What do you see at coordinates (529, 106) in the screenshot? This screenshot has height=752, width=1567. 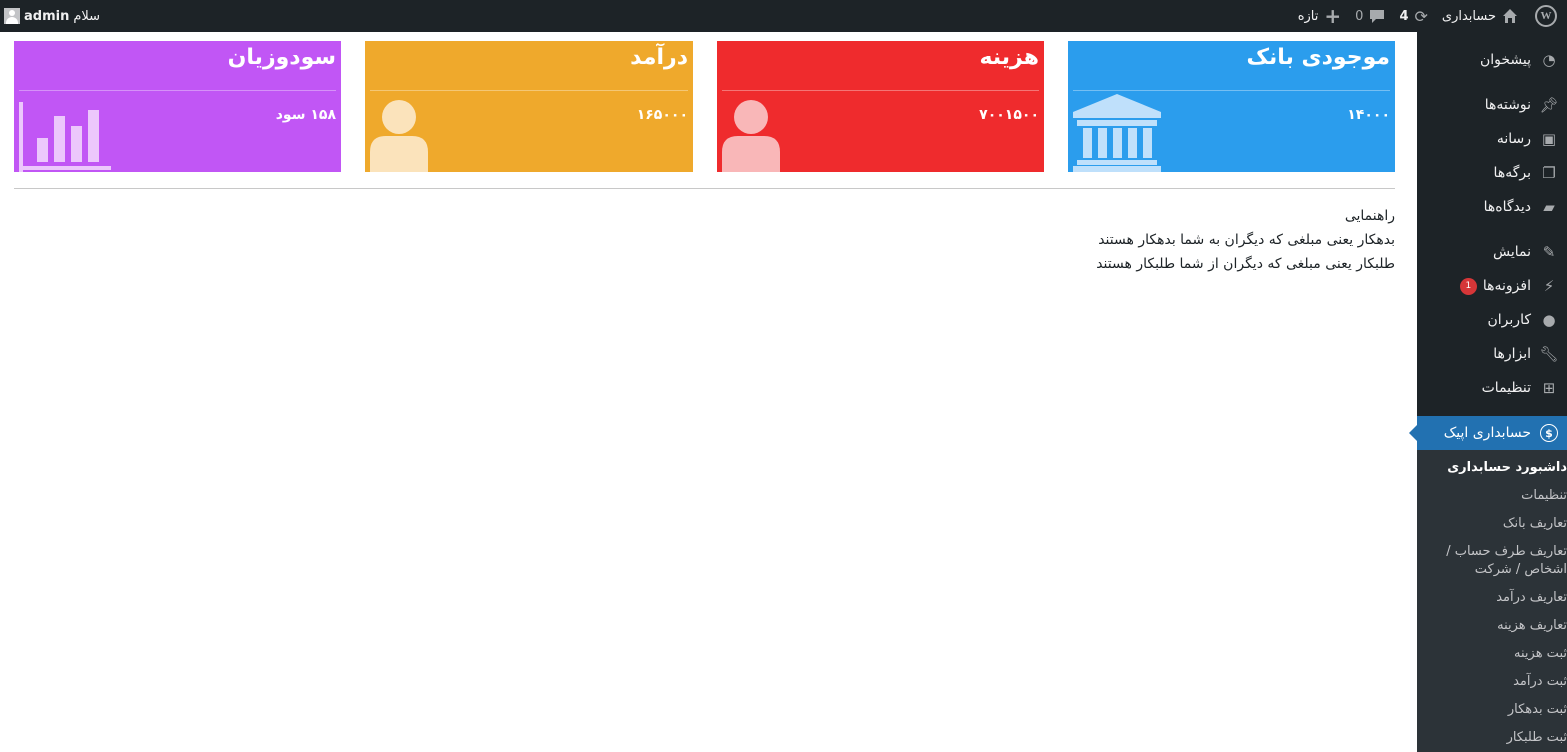 I see `income-card: درآمد ۱۶۵۰۰۰` at bounding box center [529, 106].